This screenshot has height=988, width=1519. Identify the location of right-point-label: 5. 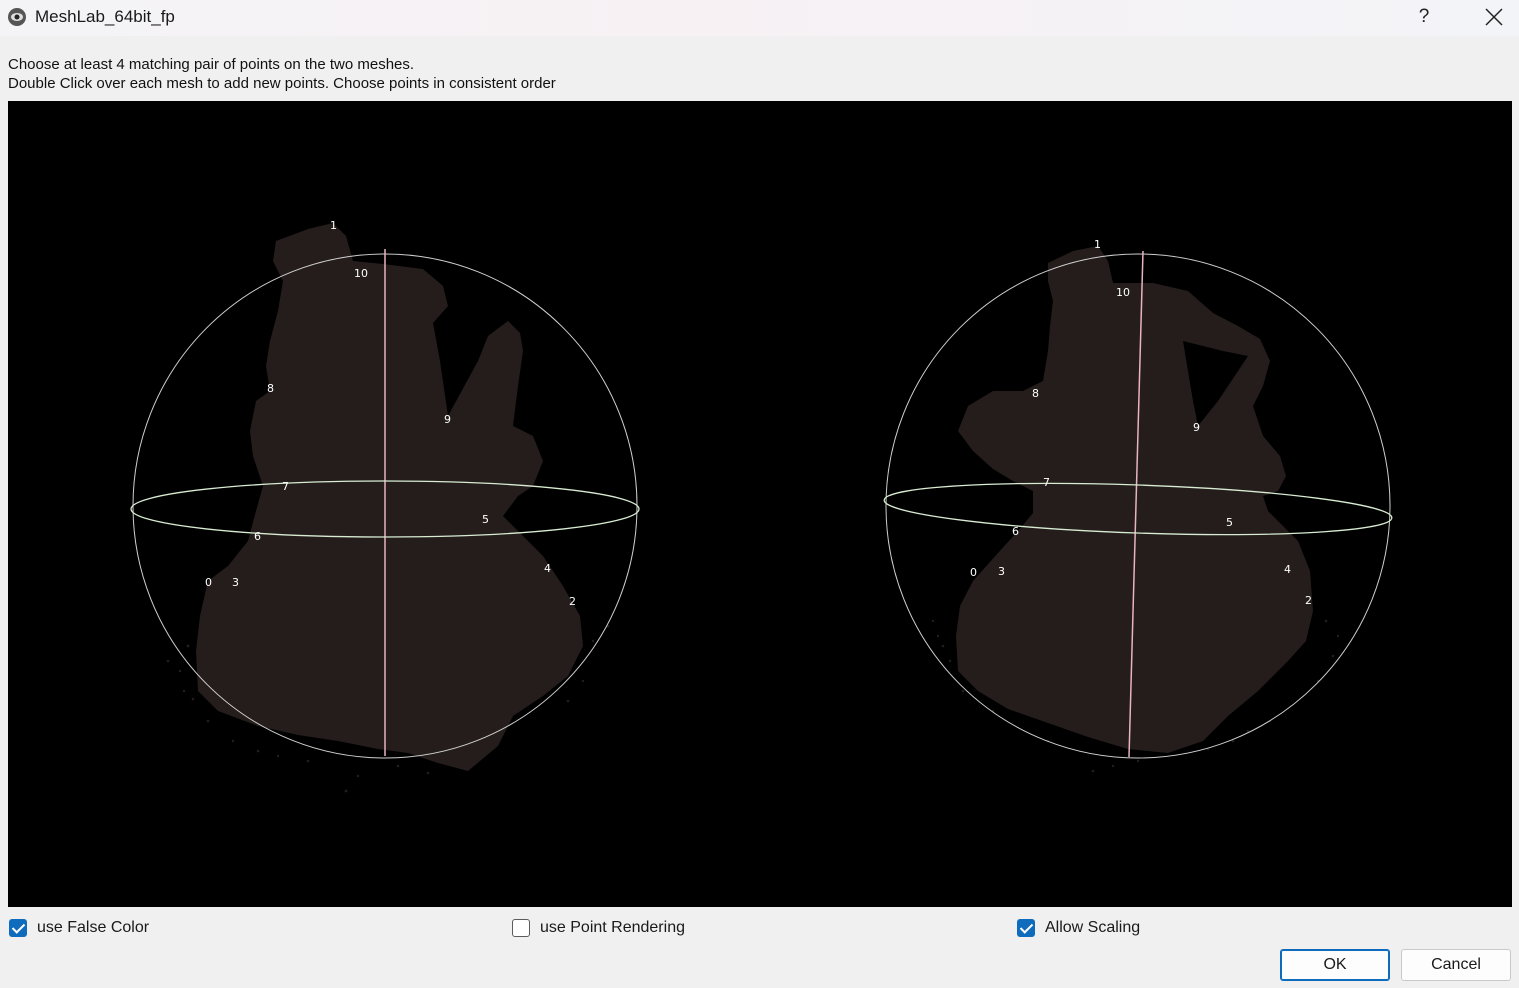
(1229, 522).